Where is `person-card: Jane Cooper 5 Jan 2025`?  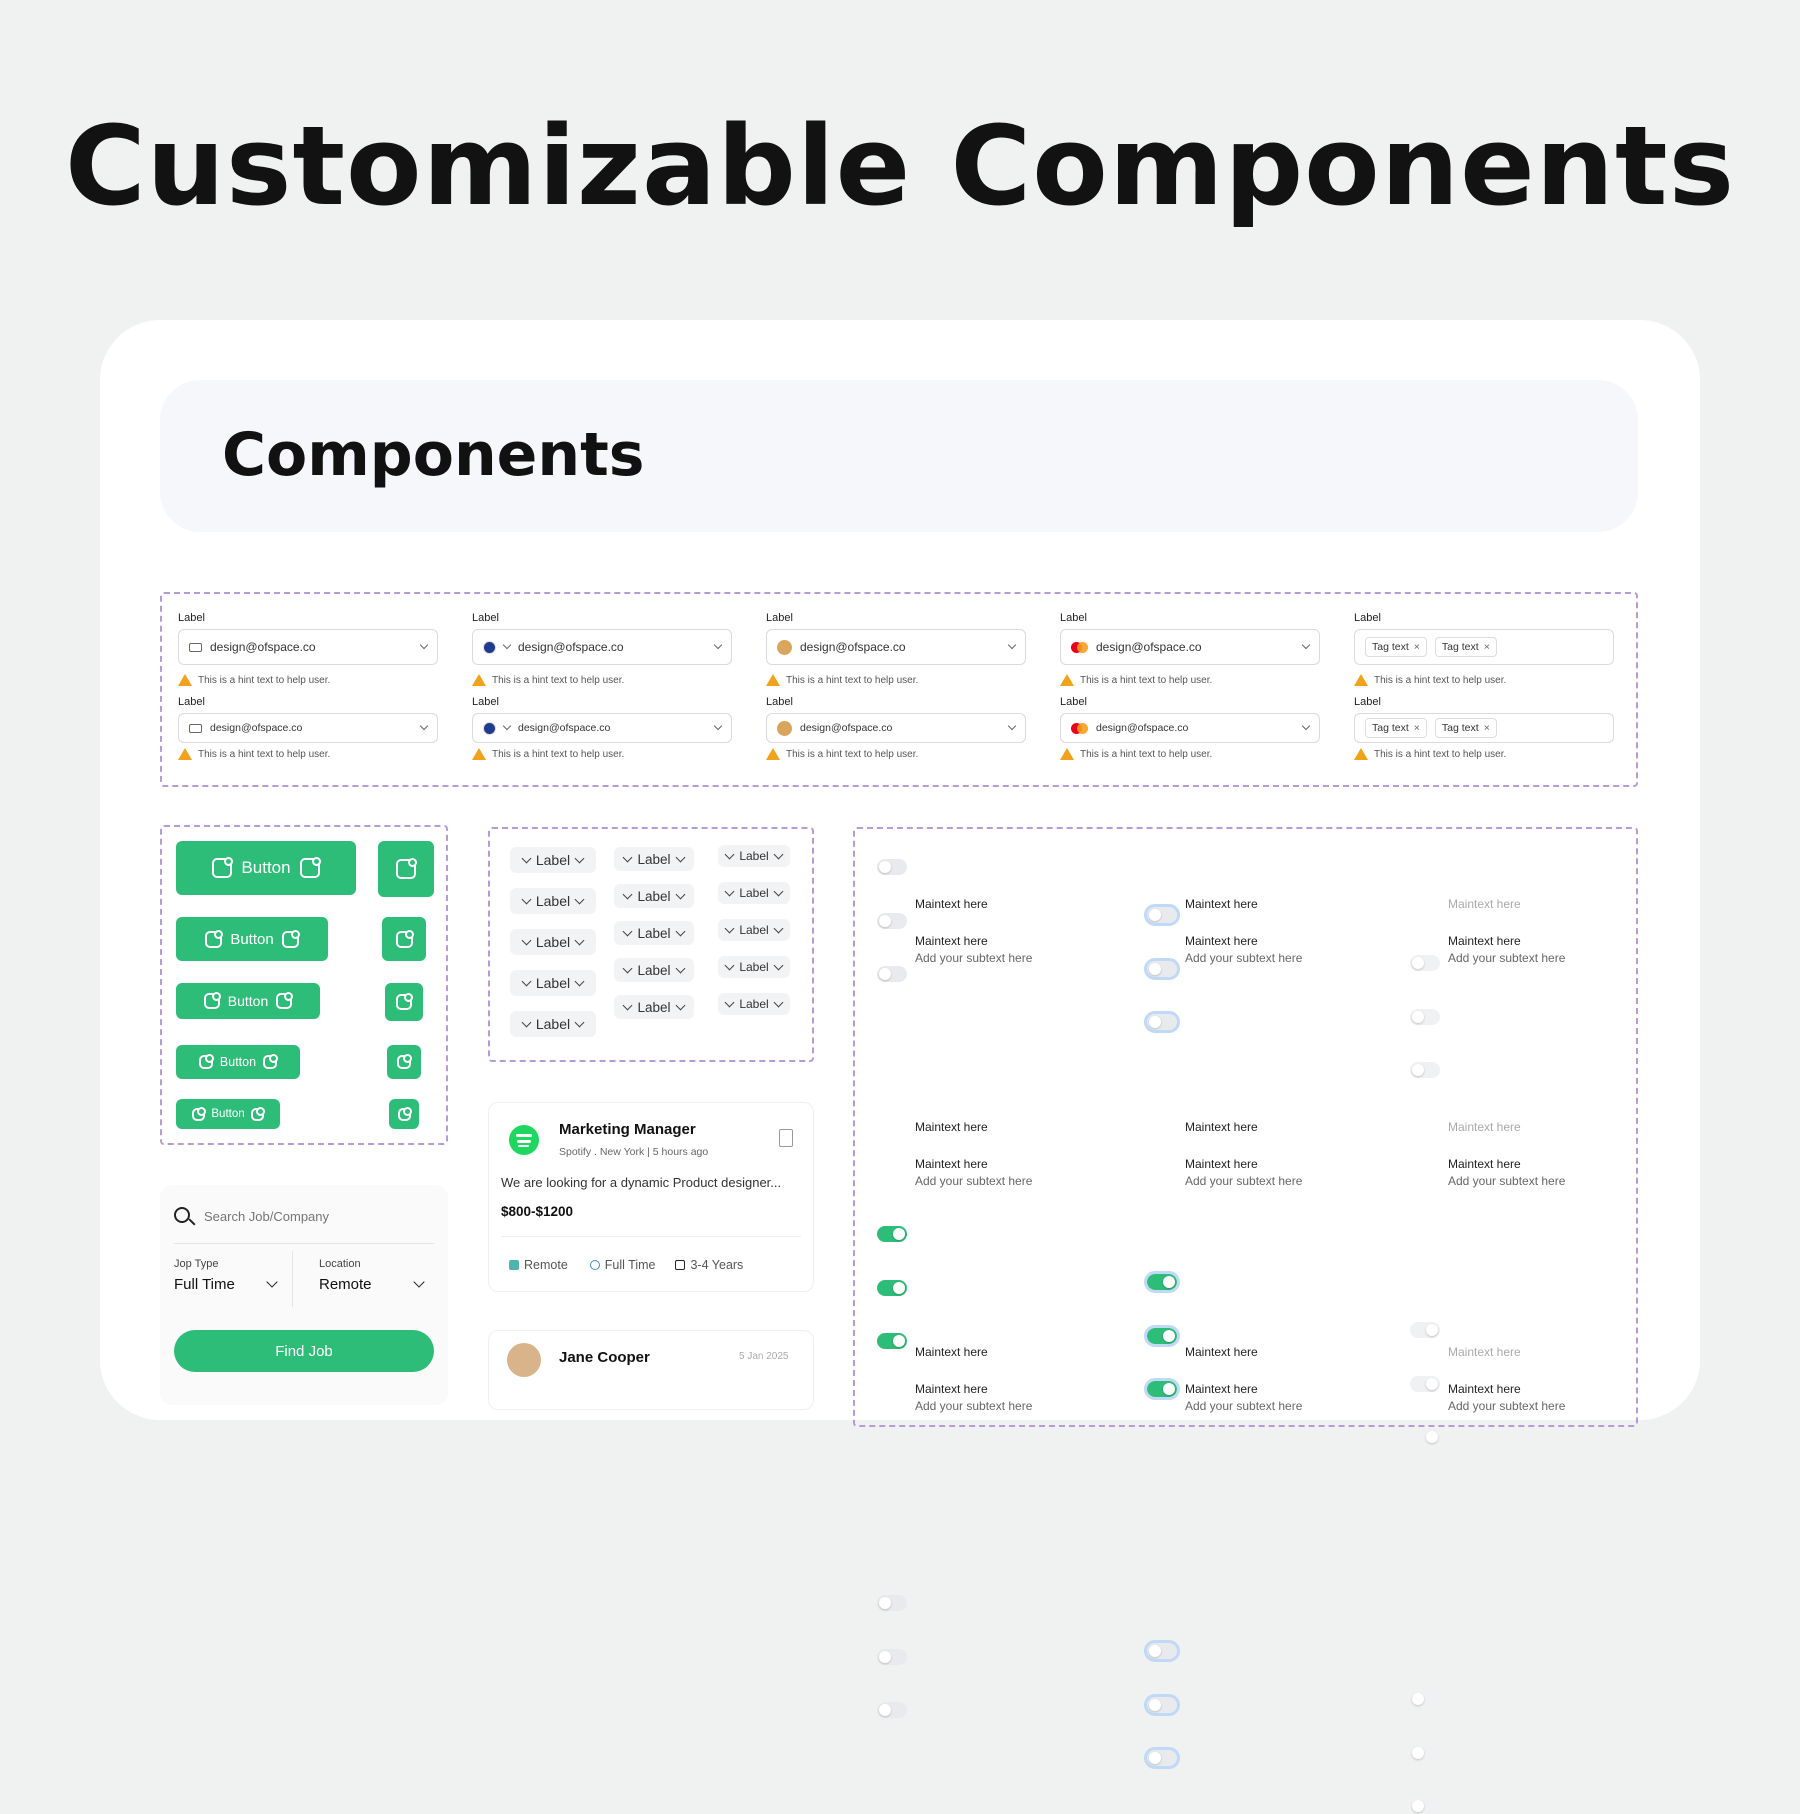
person-card: Jane Cooper 5 Jan 2025 is located at coordinates (651, 1370).